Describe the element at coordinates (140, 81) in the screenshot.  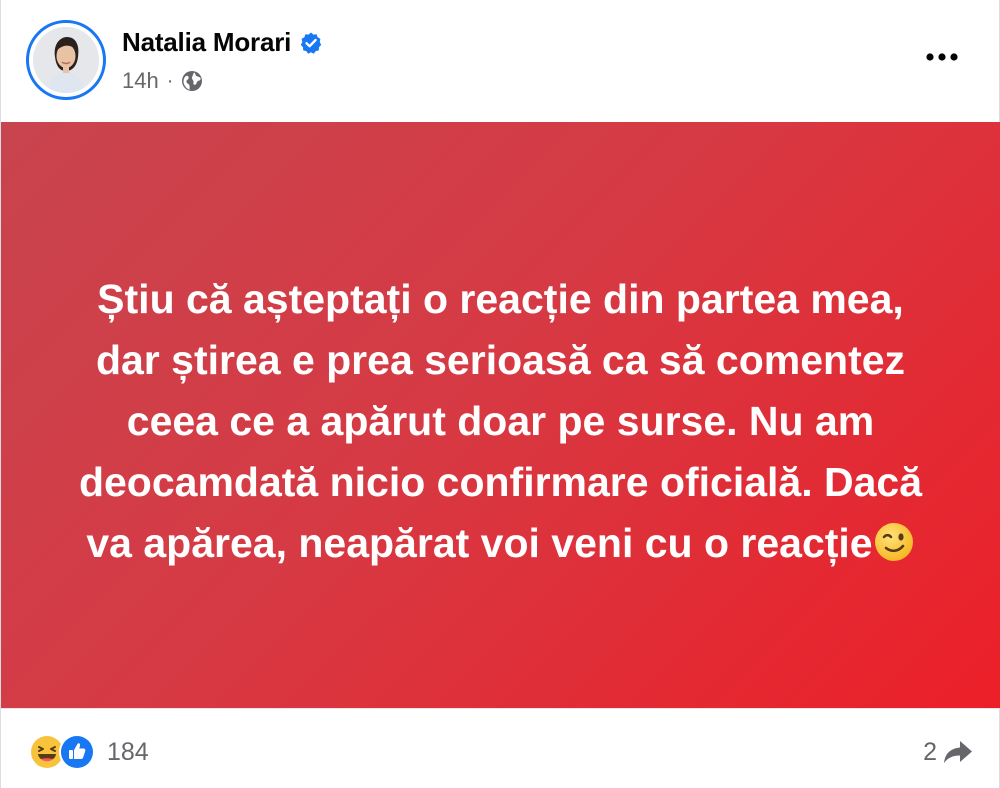
I see `post-timestamp: 14h` at that location.